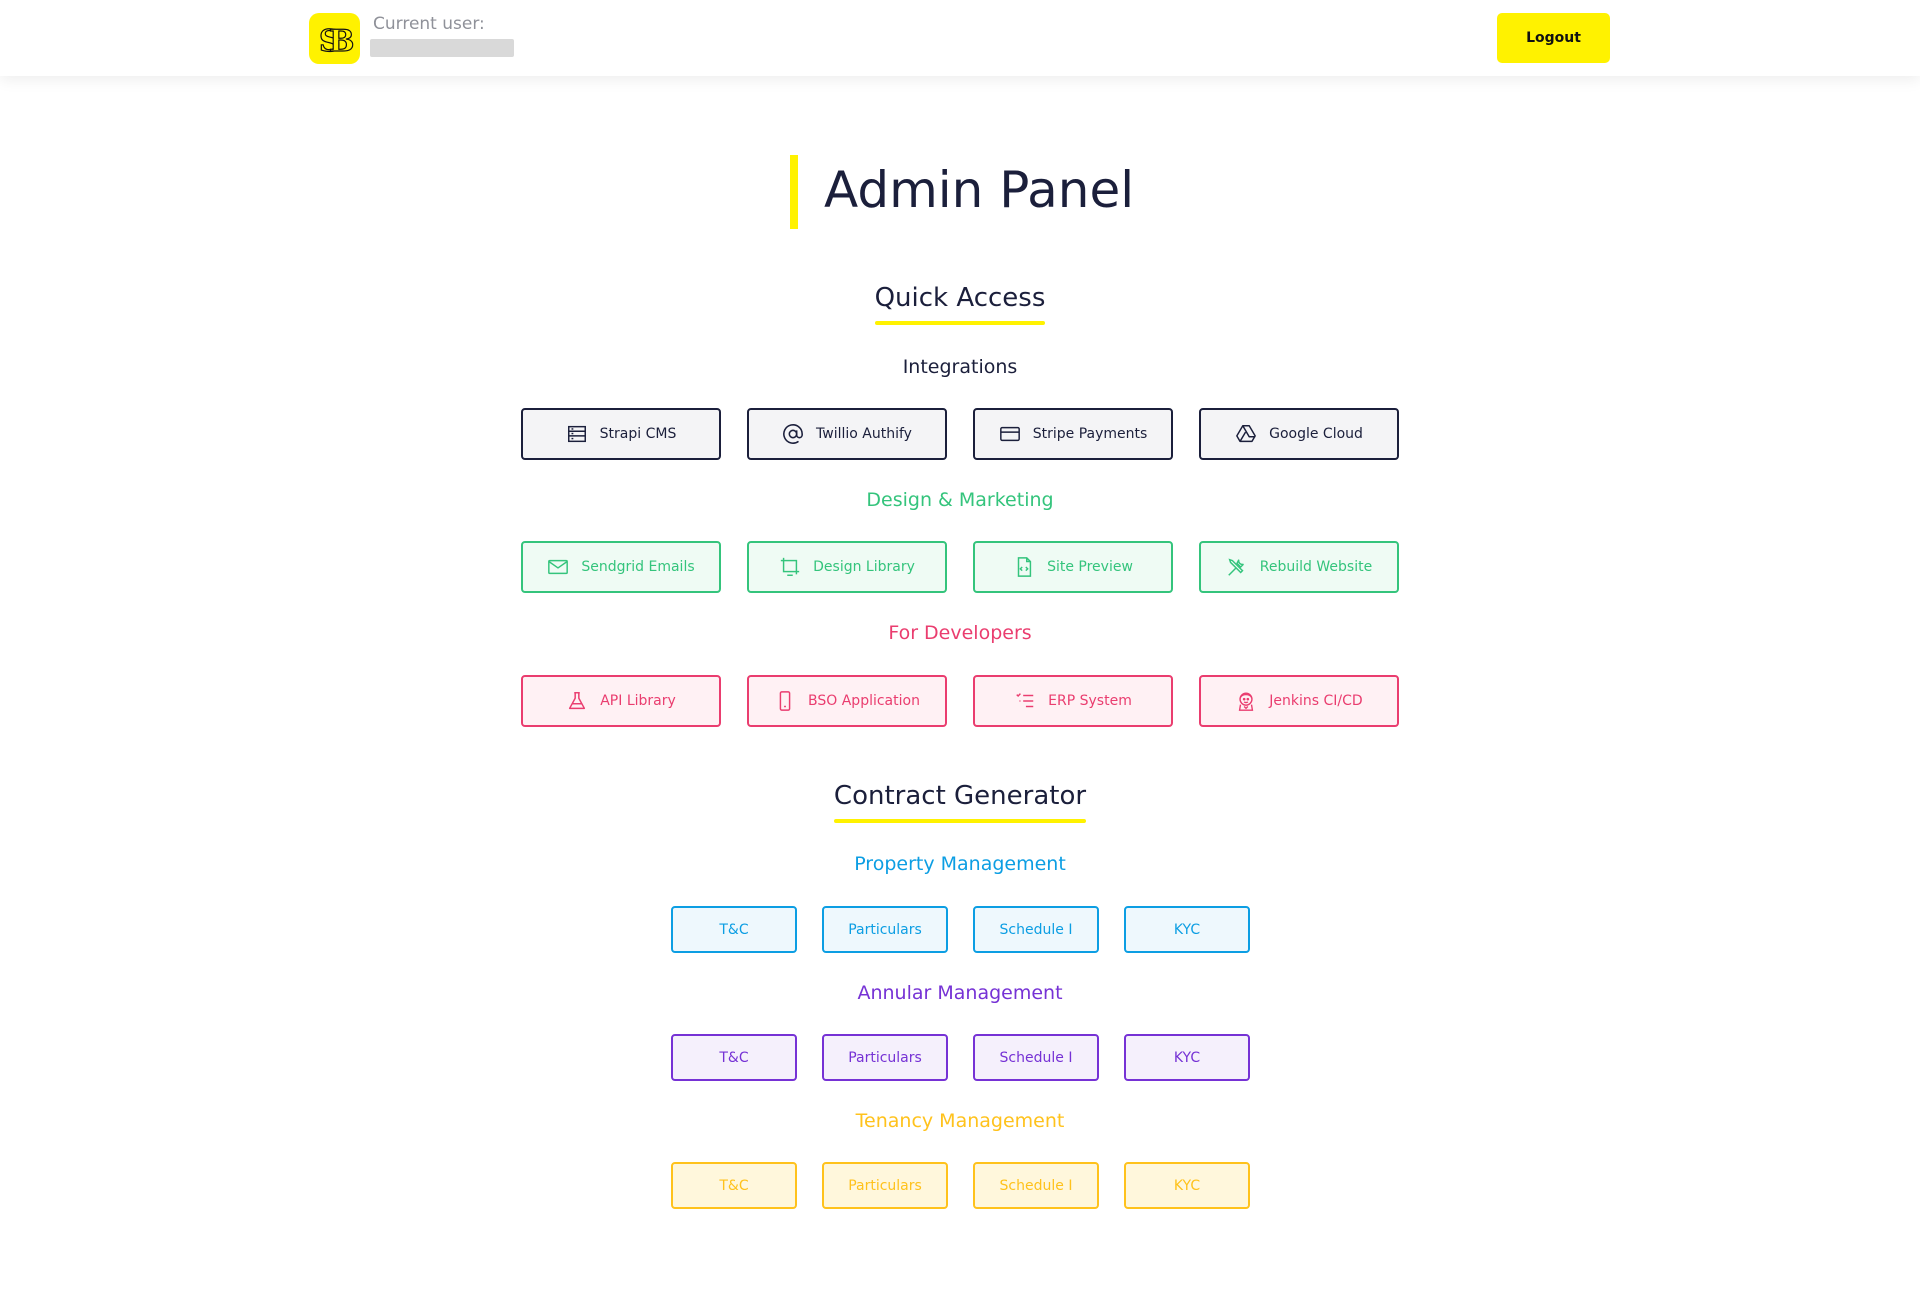 The height and width of the screenshot is (1300, 1920). I want to click on smartphone-icon, so click(785, 701).